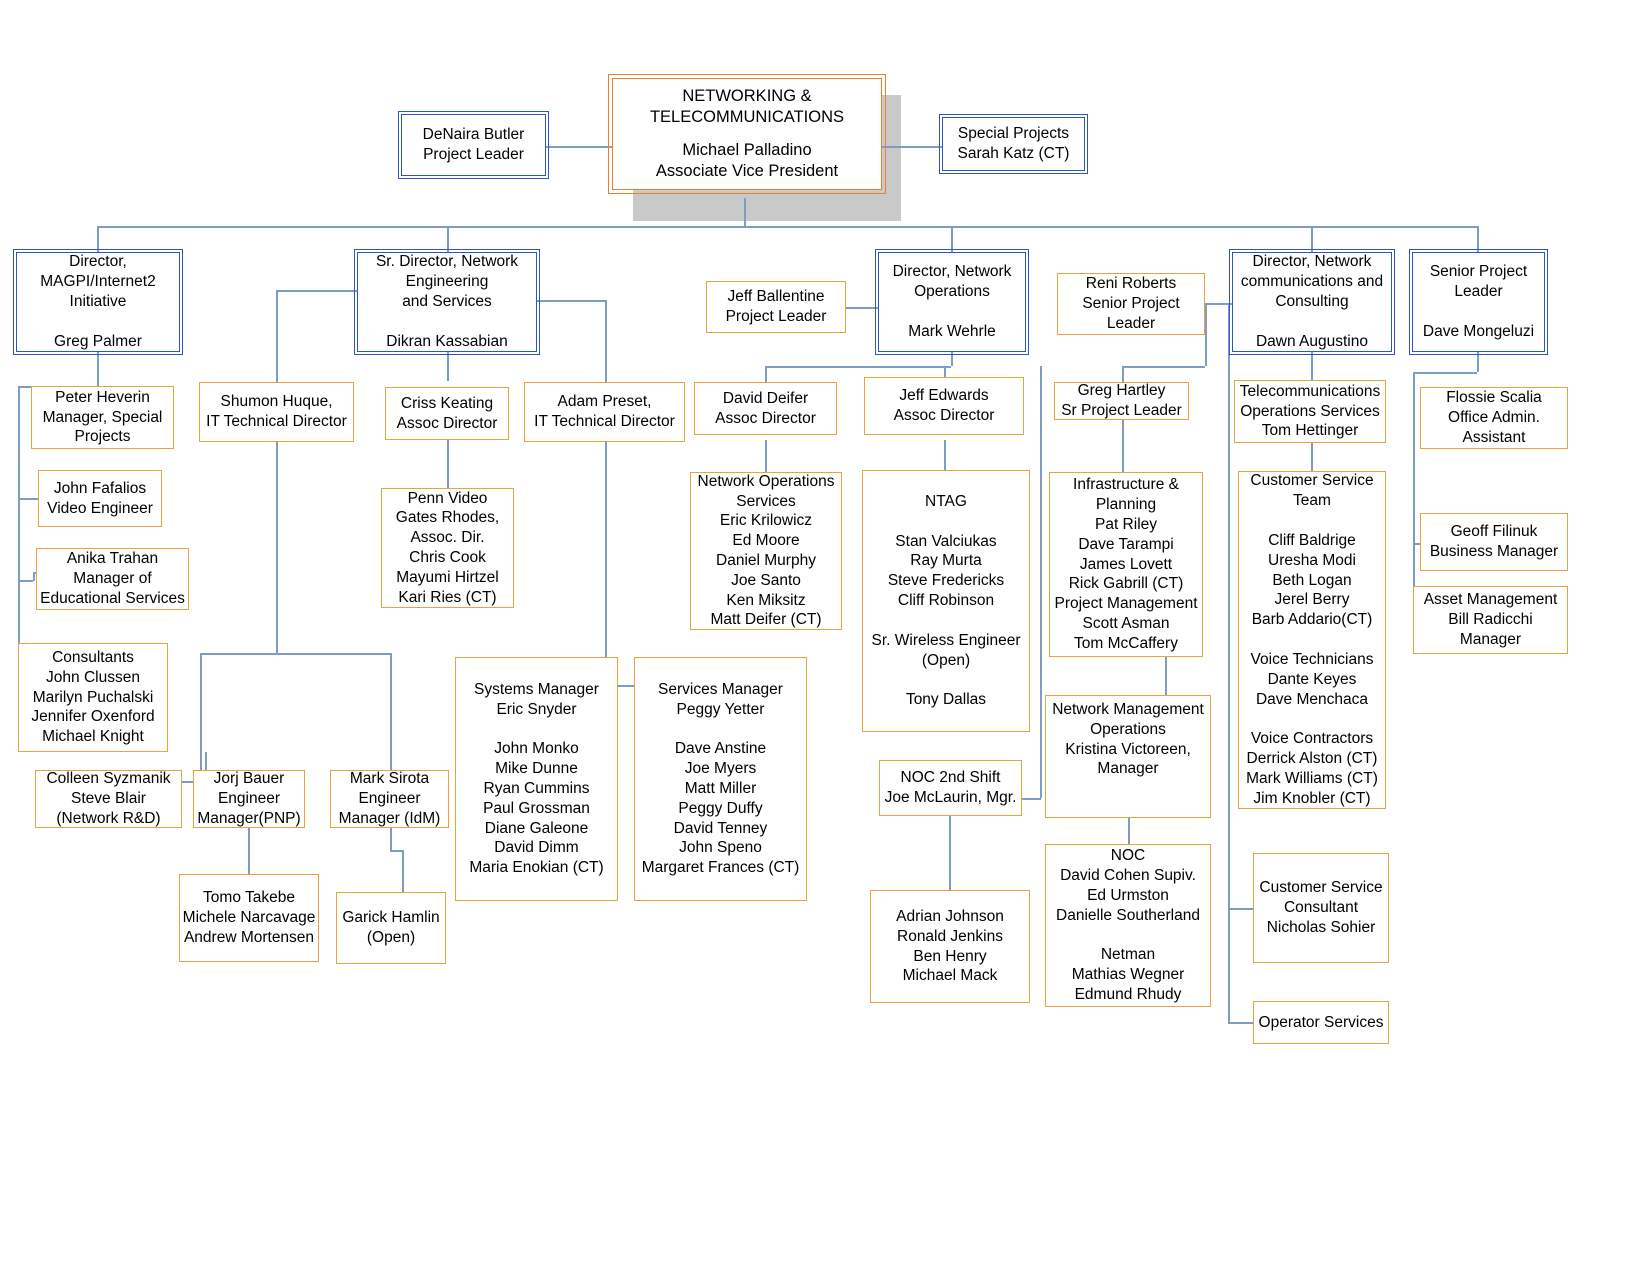  What do you see at coordinates (98, 239) in the screenshot?
I see `connector-bus-to-magpi` at bounding box center [98, 239].